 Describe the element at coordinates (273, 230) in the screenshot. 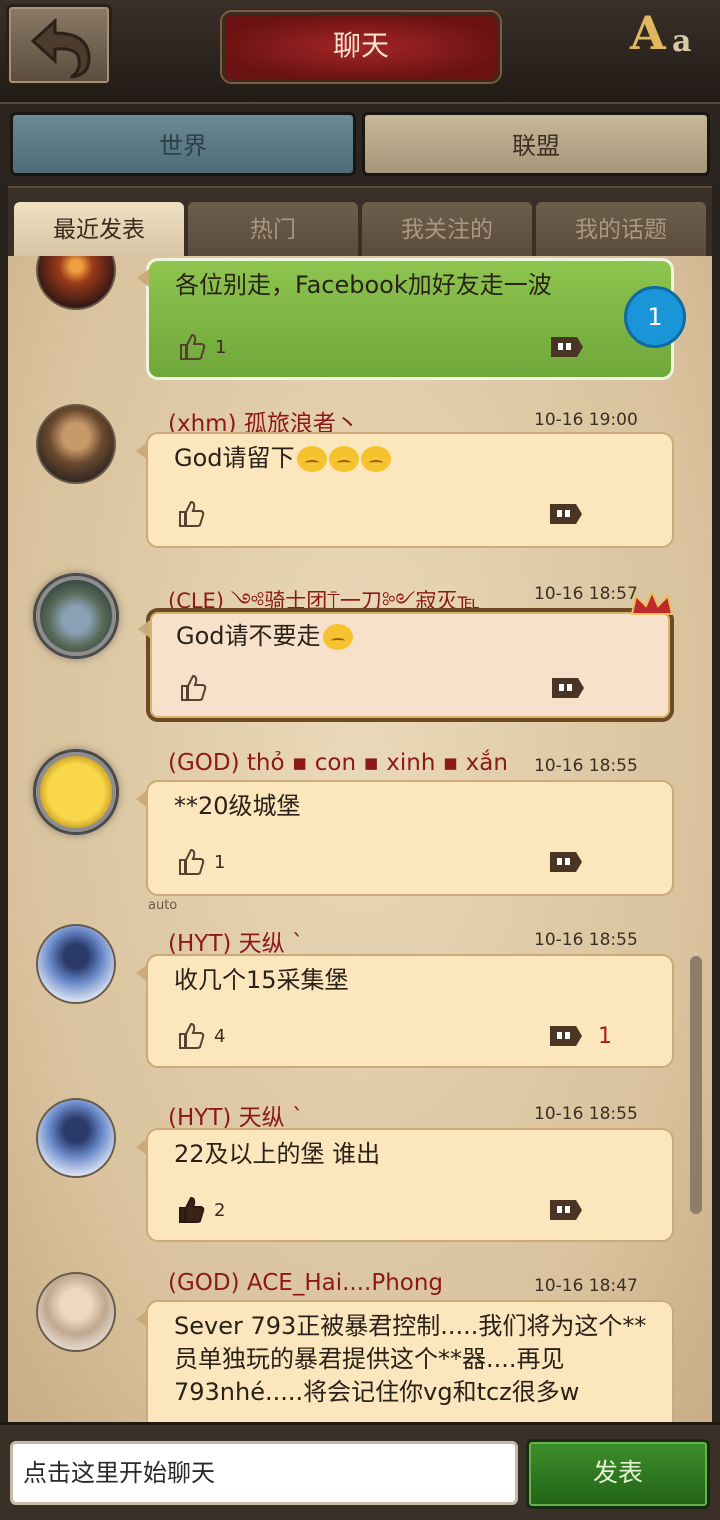

I see `tab-hot: 热门` at that location.